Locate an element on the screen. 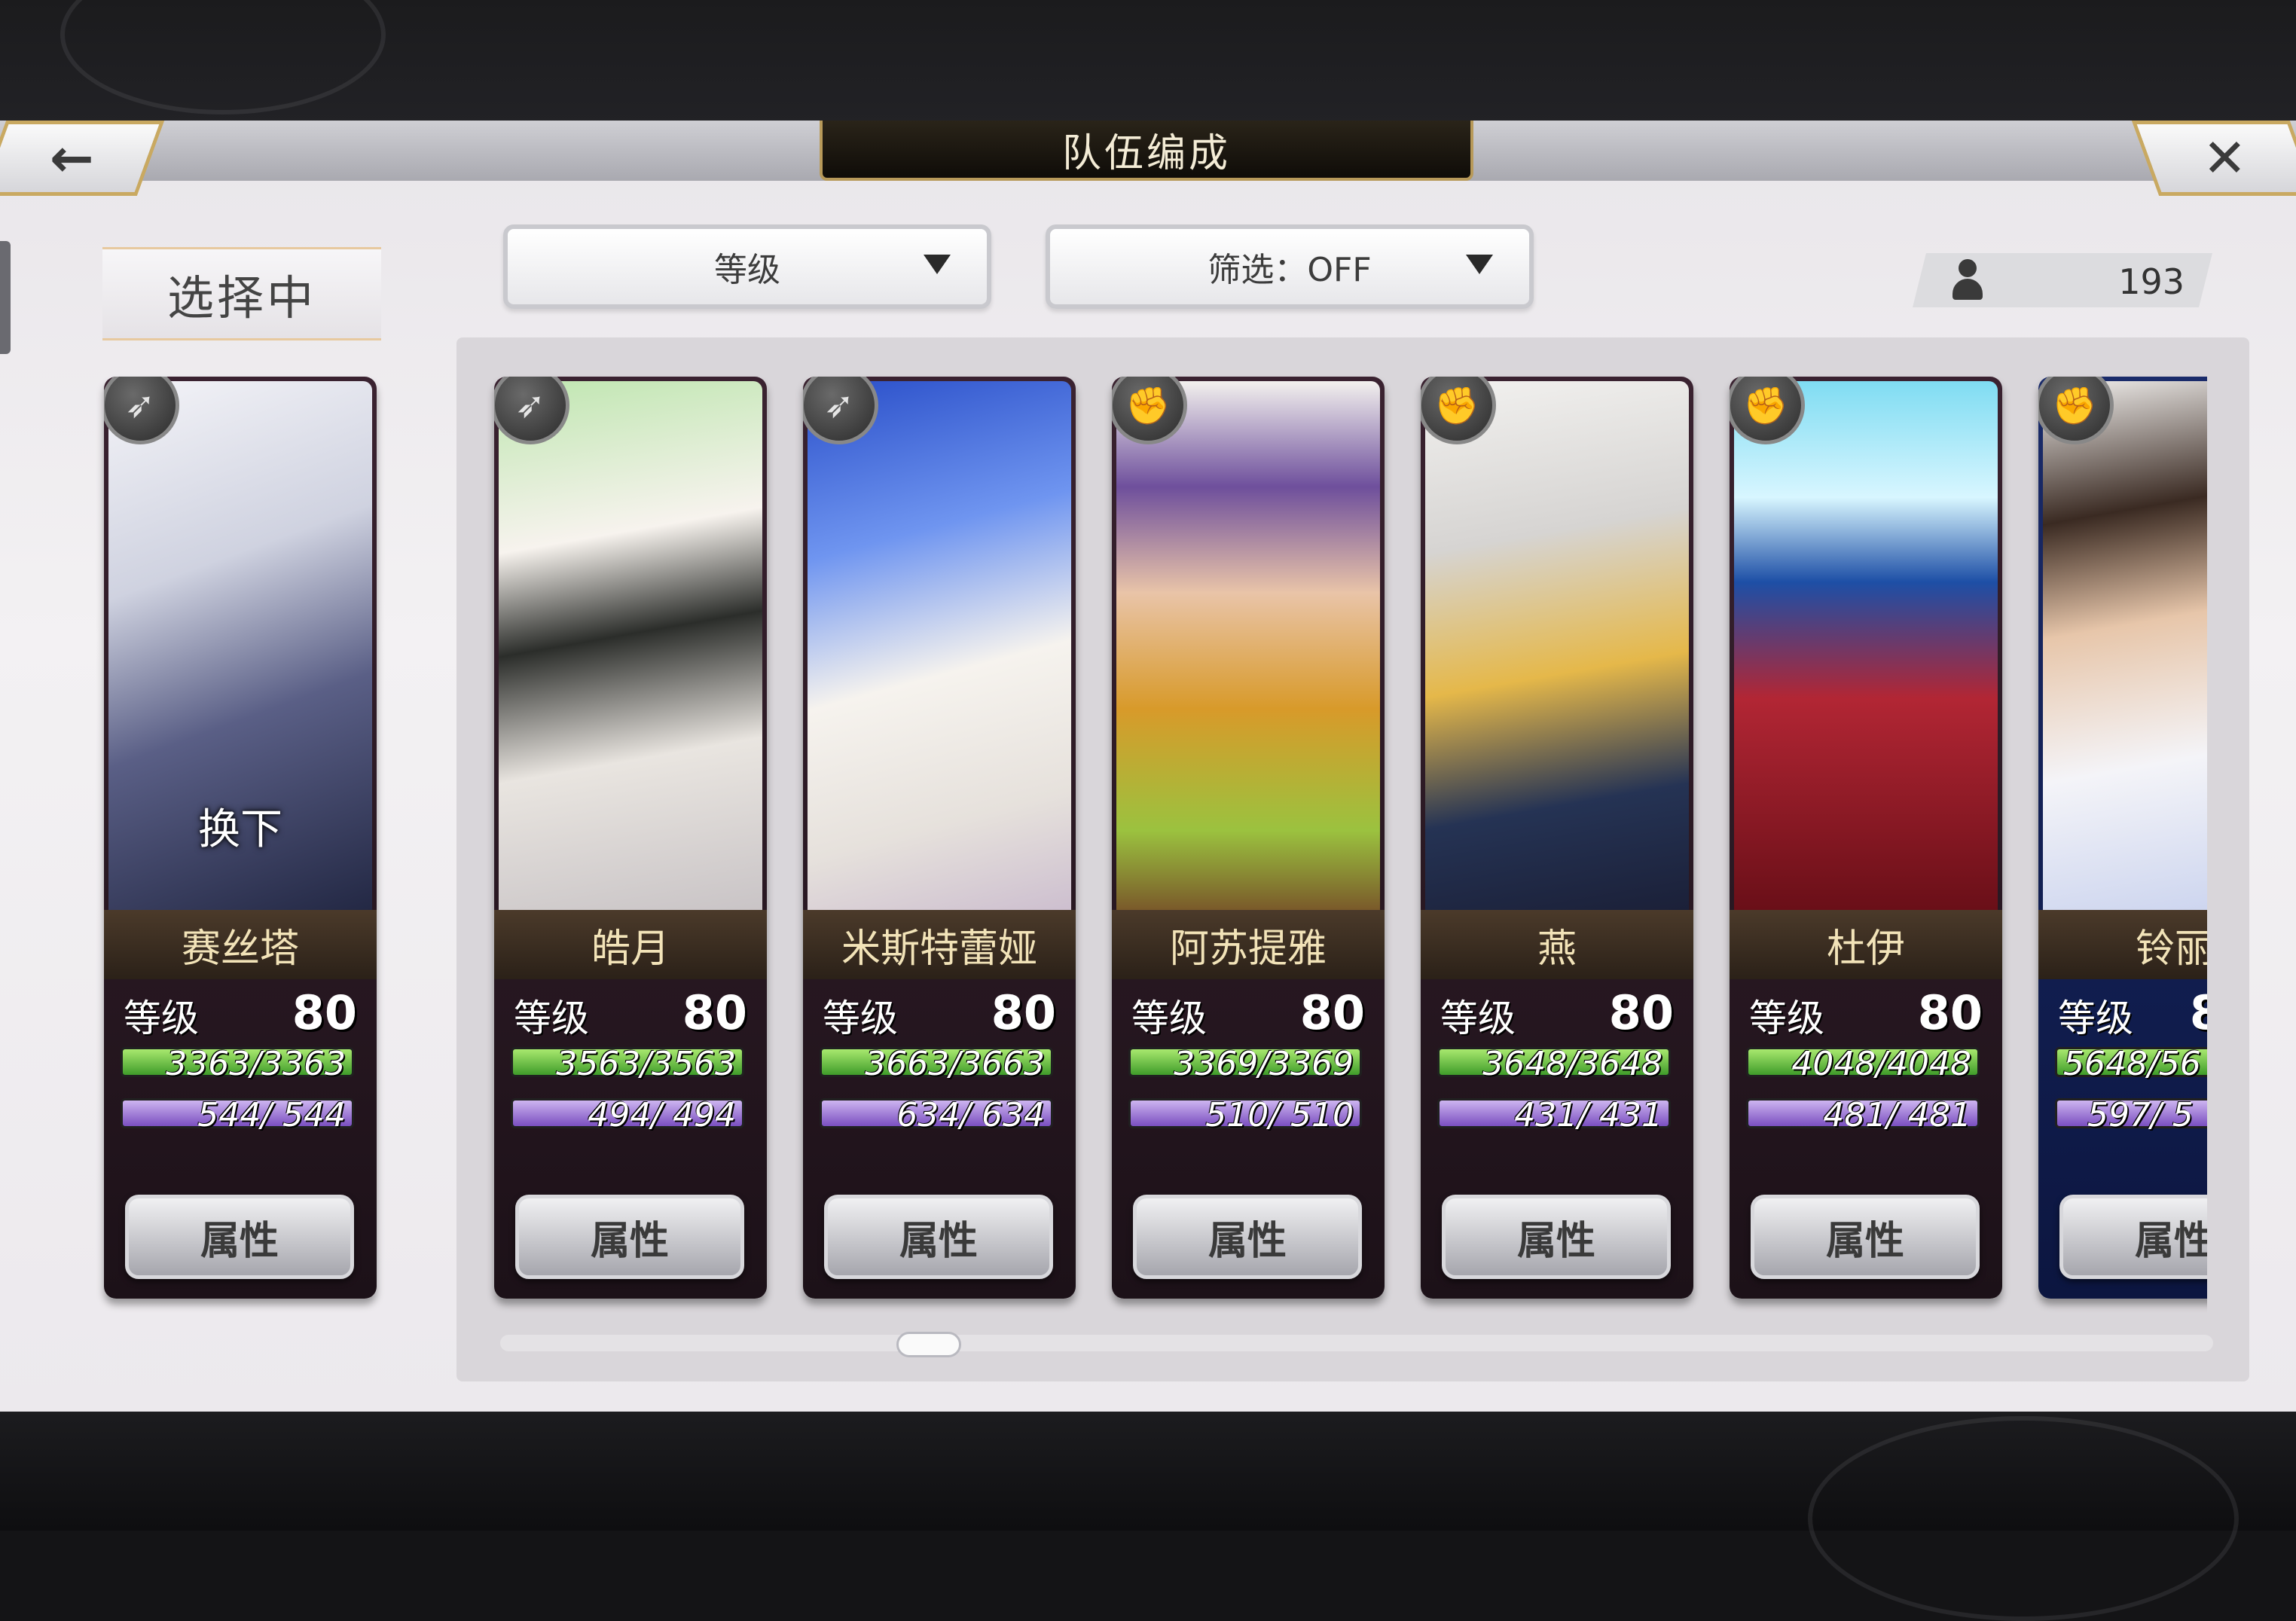  character-card: ➶ 米斯特蕾娅 等级 80 3663/3663 634/ 634 属性 is located at coordinates (939, 838).